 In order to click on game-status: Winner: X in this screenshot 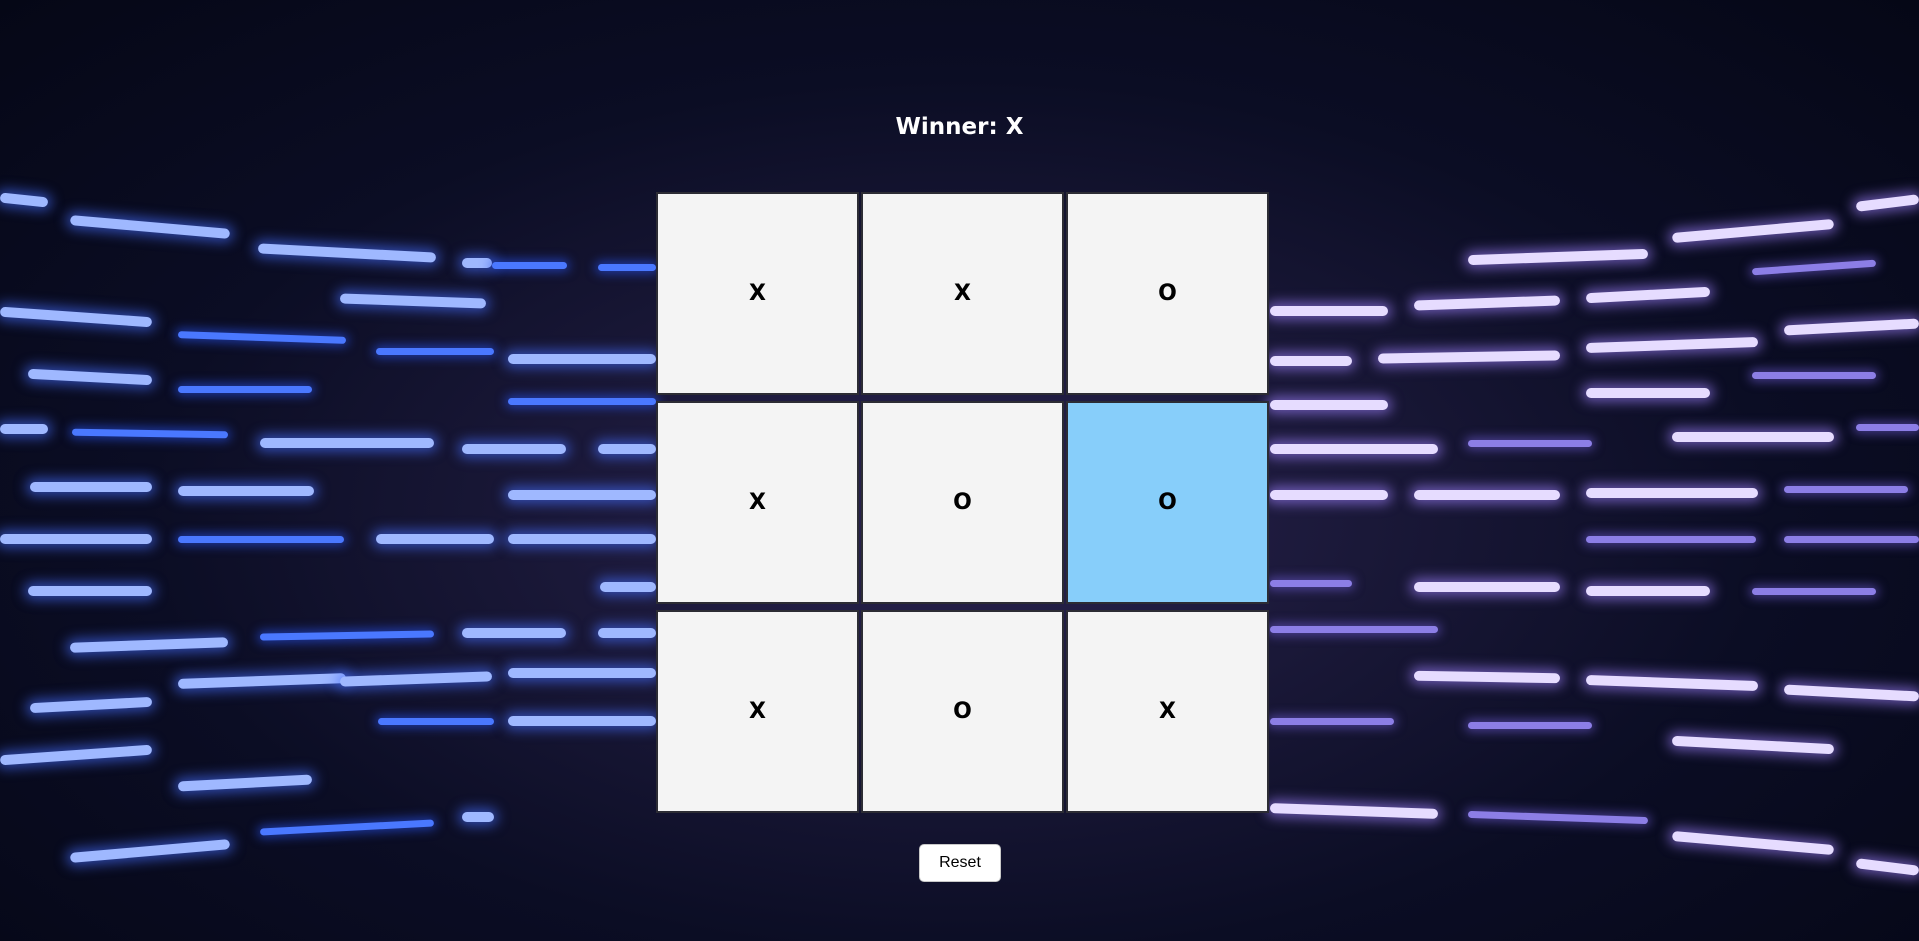, I will do `click(959, 127)`.